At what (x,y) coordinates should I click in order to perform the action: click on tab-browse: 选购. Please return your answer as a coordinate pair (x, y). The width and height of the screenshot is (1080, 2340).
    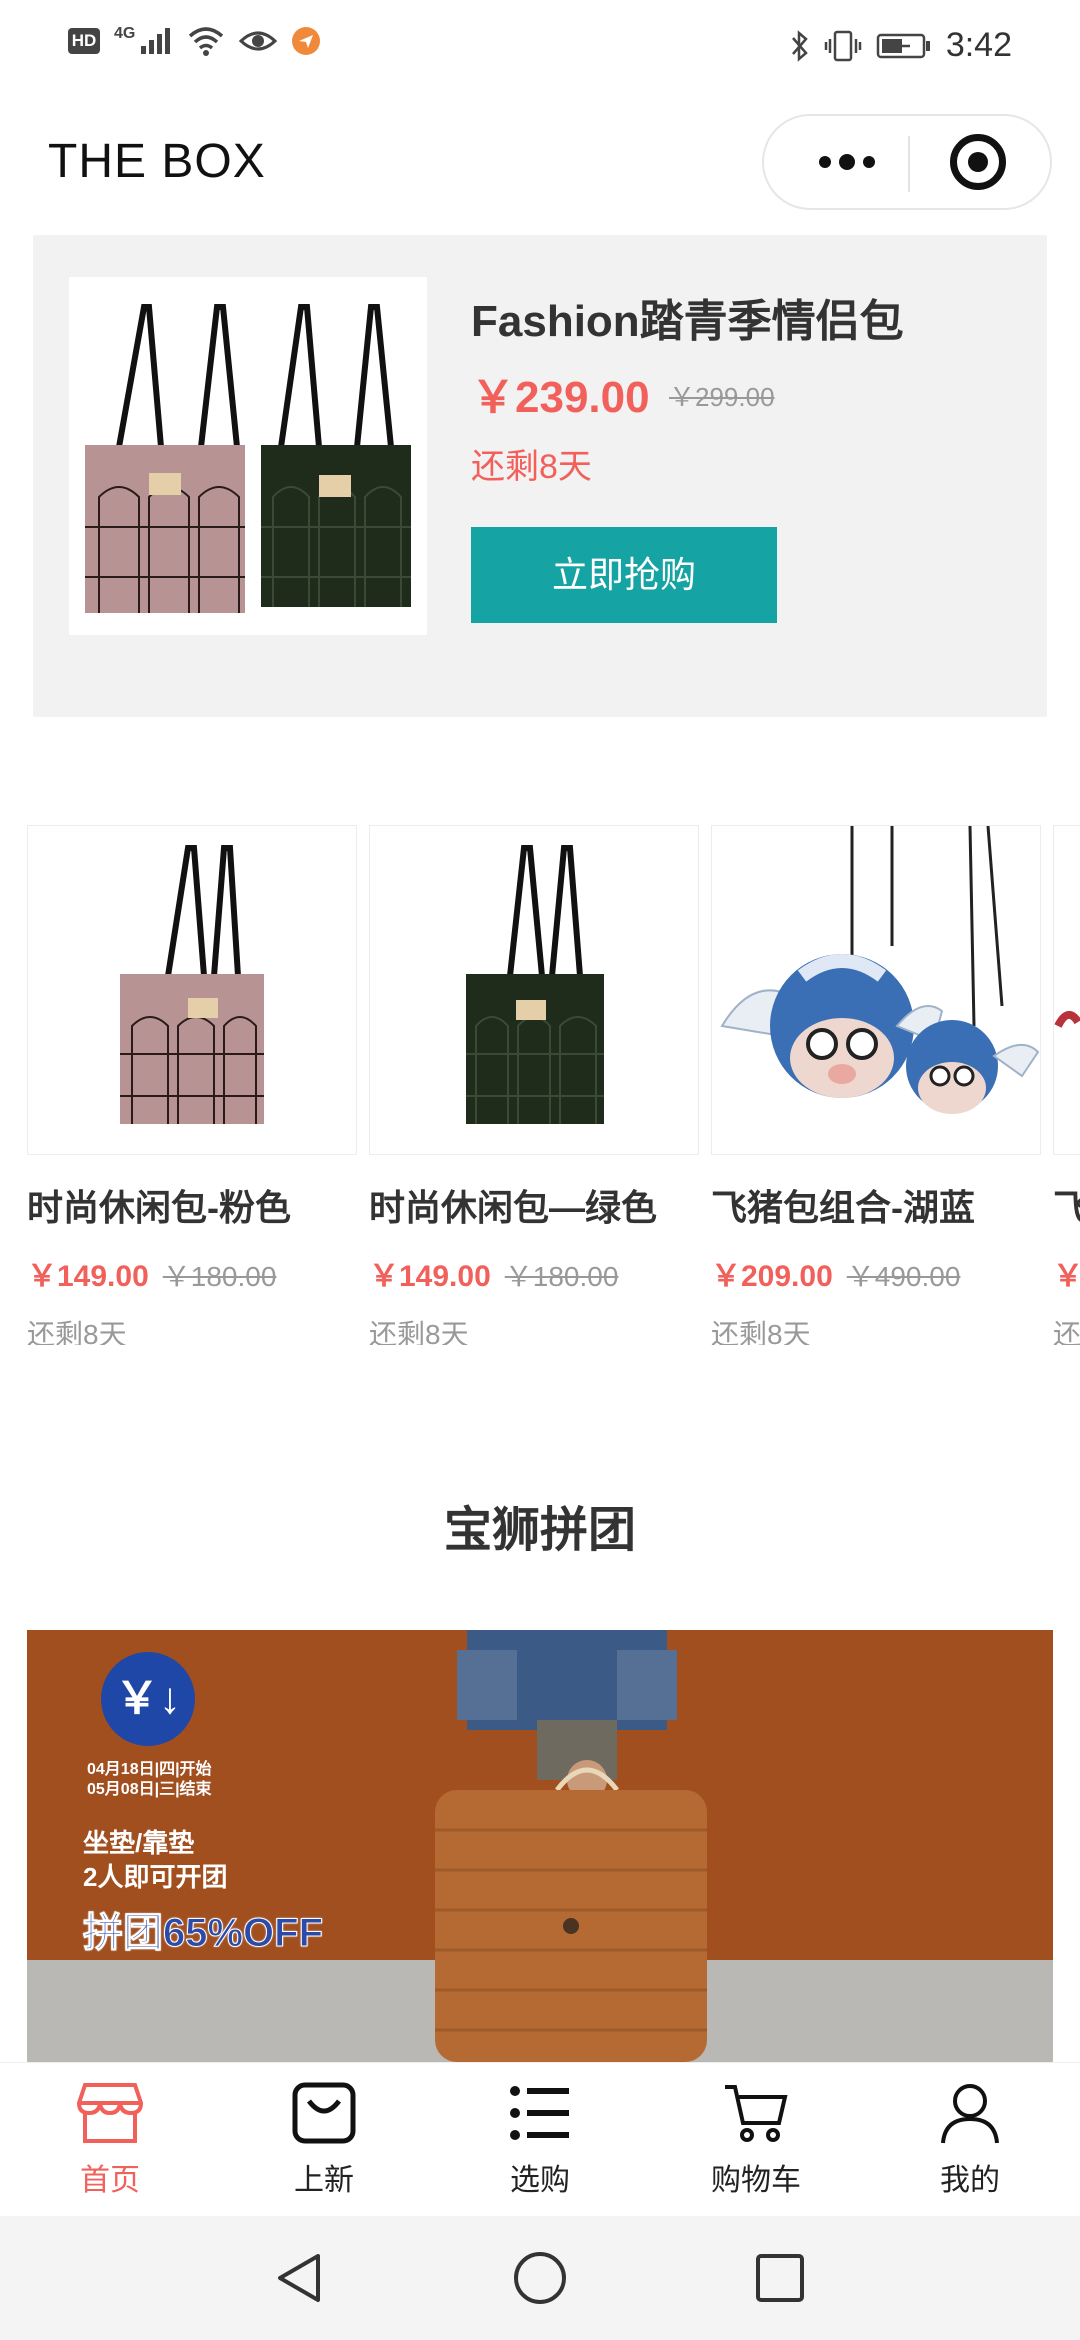
    Looking at the image, I should click on (540, 2140).